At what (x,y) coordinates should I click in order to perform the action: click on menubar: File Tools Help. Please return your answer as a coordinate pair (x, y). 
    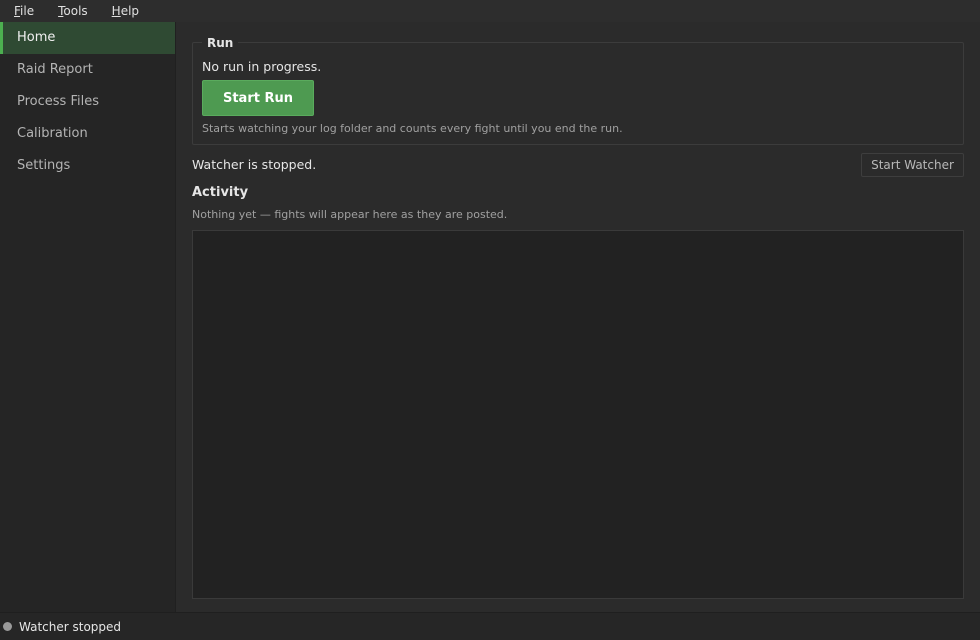
    Looking at the image, I should click on (490, 11).